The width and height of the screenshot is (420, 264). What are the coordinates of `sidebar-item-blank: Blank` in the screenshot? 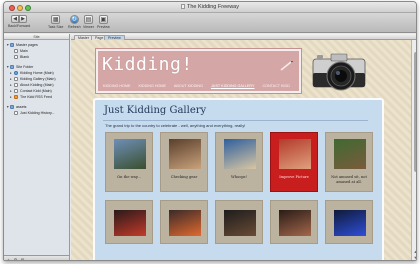 It's located at (21, 57).